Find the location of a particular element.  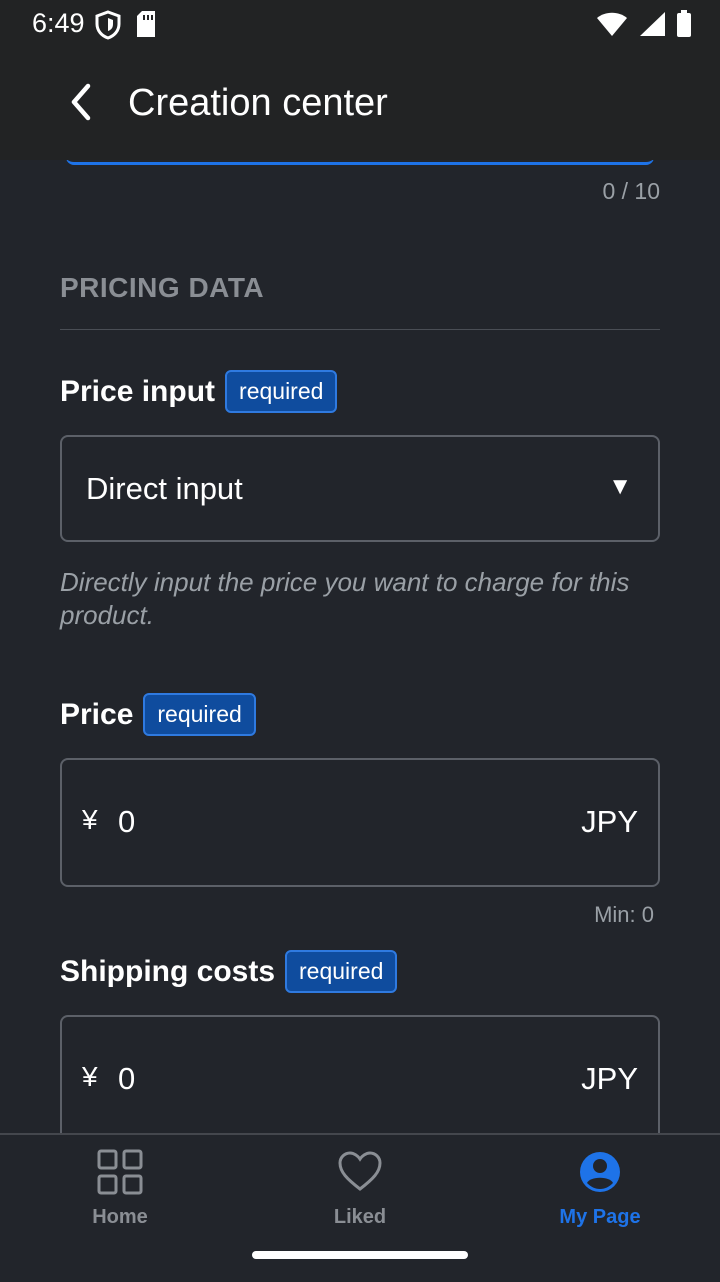

user-icon is located at coordinates (600, 1174).